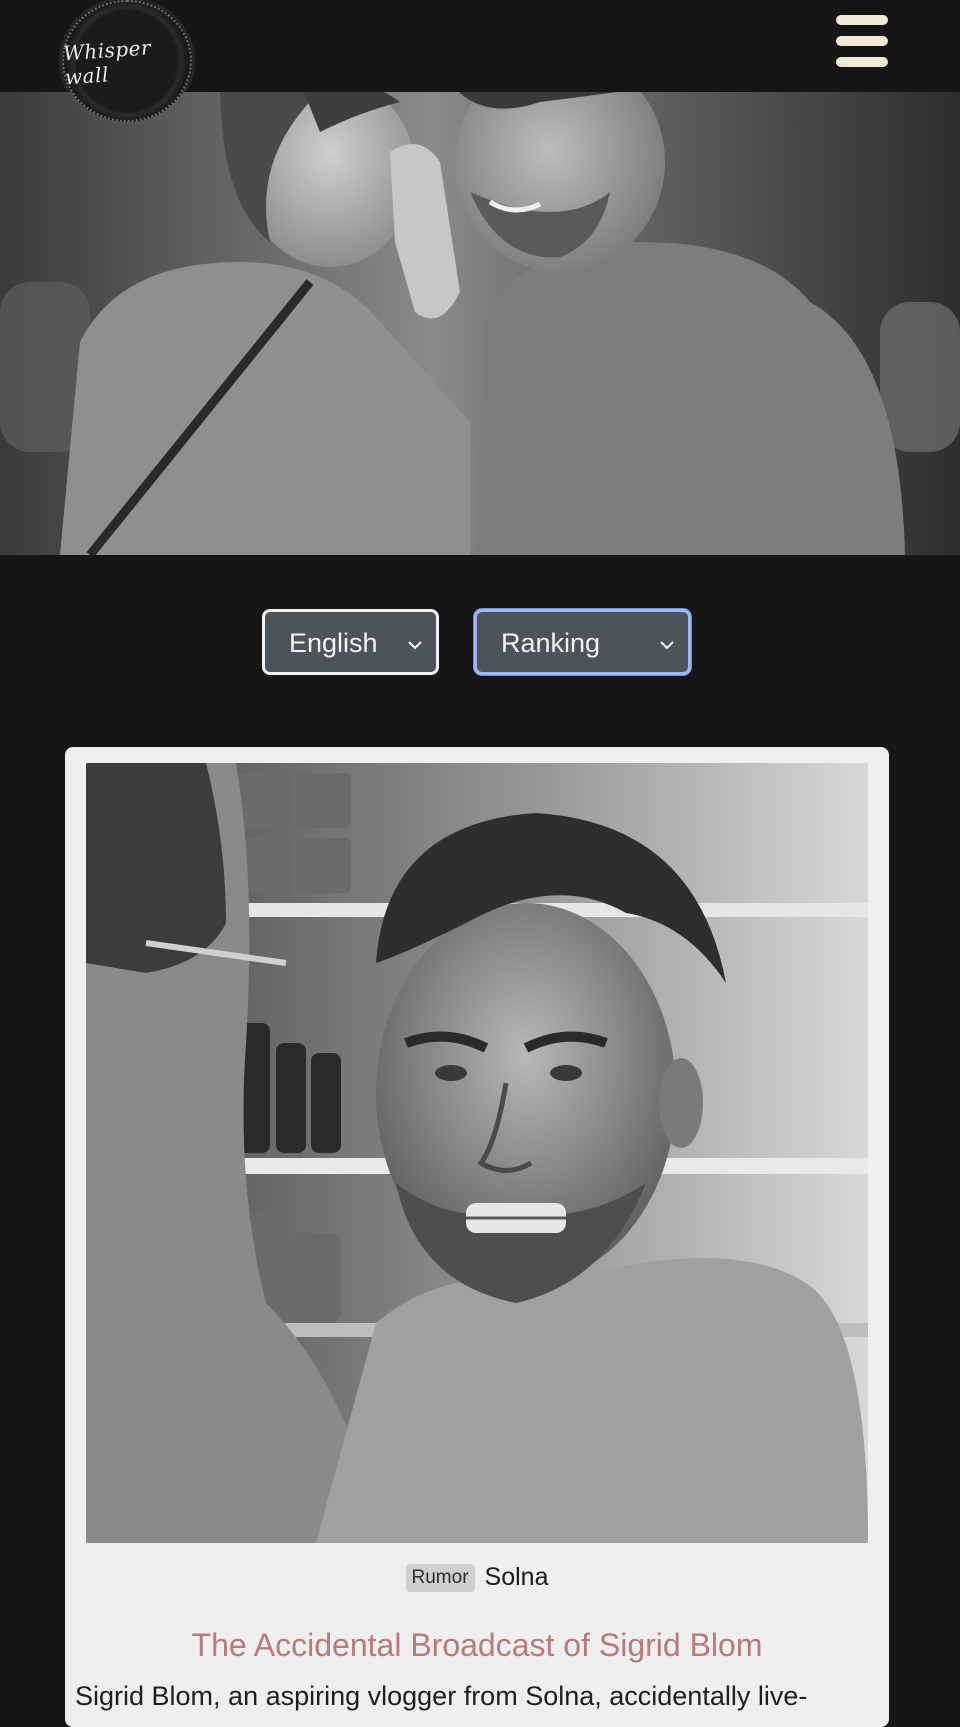  What do you see at coordinates (862, 20) in the screenshot?
I see `hamburger-icon` at bounding box center [862, 20].